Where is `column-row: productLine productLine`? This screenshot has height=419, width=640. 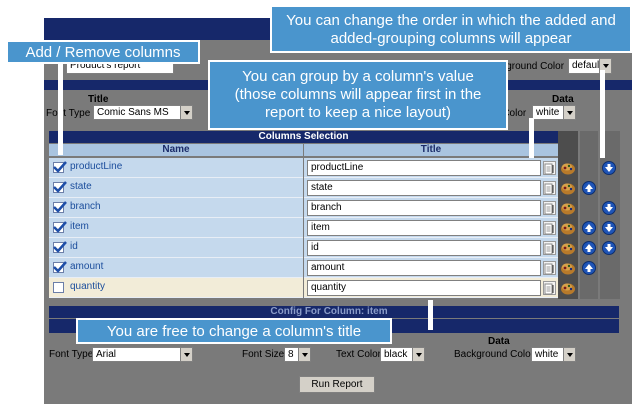 column-row: productLine productLine is located at coordinates (303, 168).